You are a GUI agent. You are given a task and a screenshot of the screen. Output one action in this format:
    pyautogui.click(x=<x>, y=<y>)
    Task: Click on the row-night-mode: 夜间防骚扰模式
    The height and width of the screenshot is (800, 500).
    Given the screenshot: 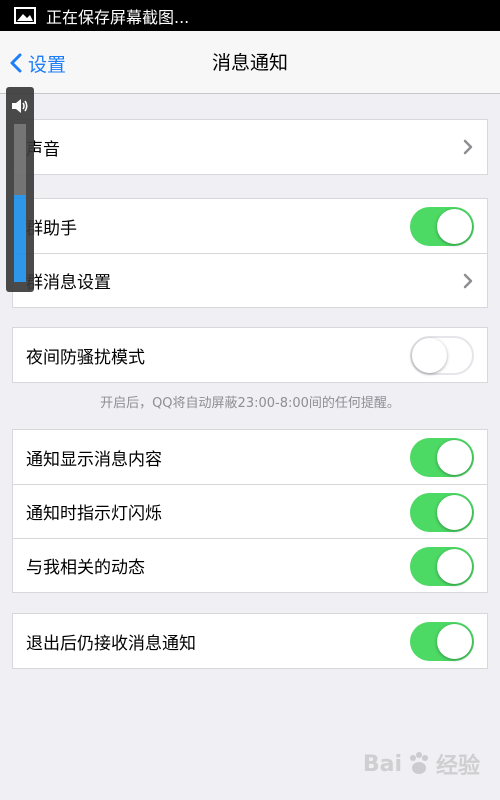 What is the action you would take?
    pyautogui.click(x=250, y=355)
    